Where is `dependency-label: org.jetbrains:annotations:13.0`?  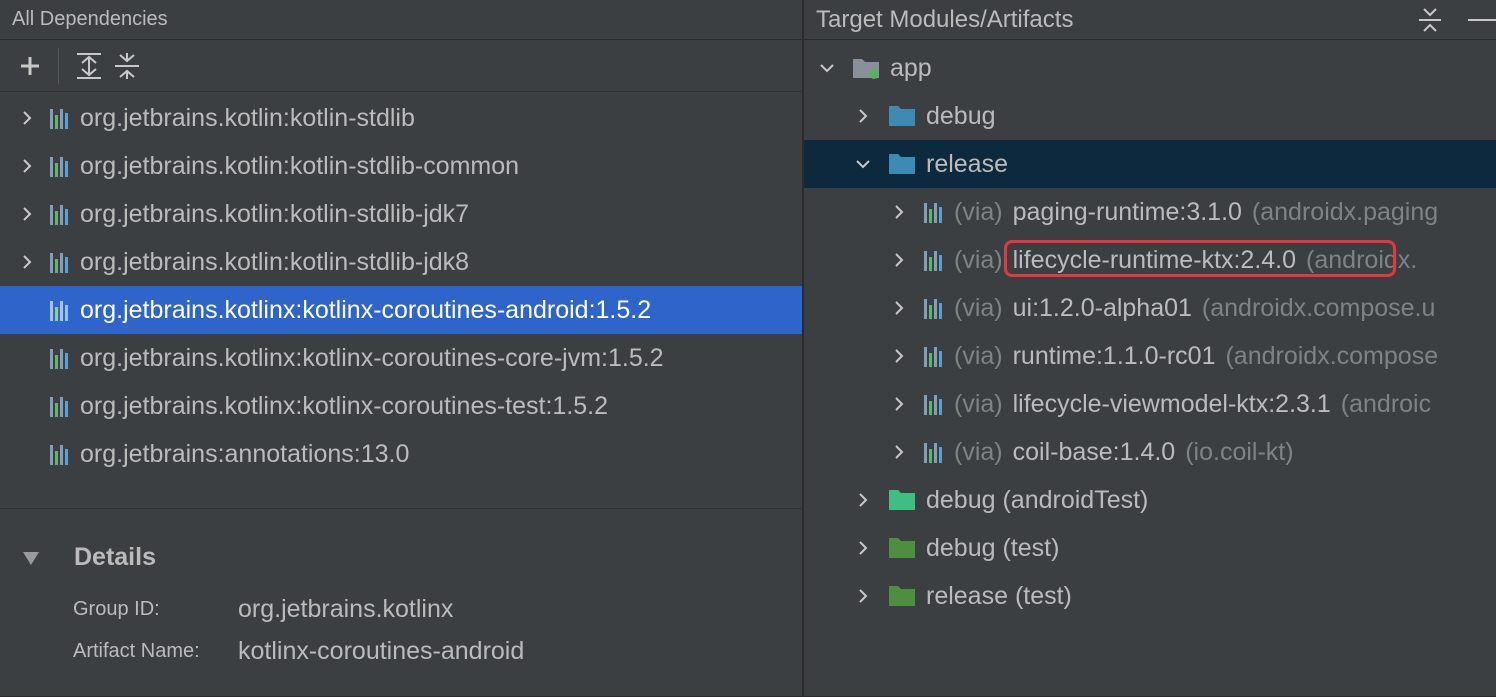
dependency-label: org.jetbrains:annotations:13.0 is located at coordinates (245, 453).